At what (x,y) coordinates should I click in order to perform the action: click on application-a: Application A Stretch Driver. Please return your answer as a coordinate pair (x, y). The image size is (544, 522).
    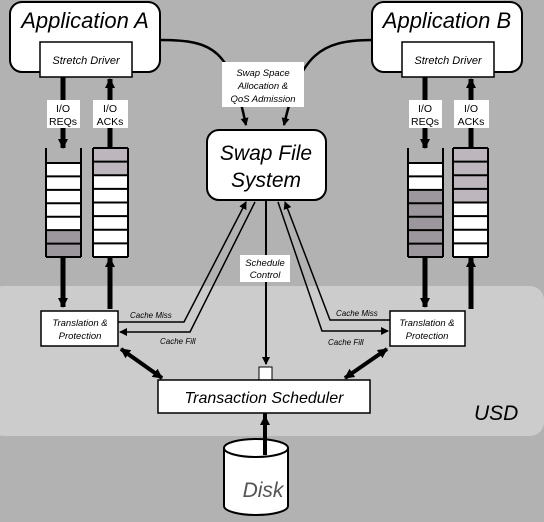
    Looking at the image, I should click on (85, 39).